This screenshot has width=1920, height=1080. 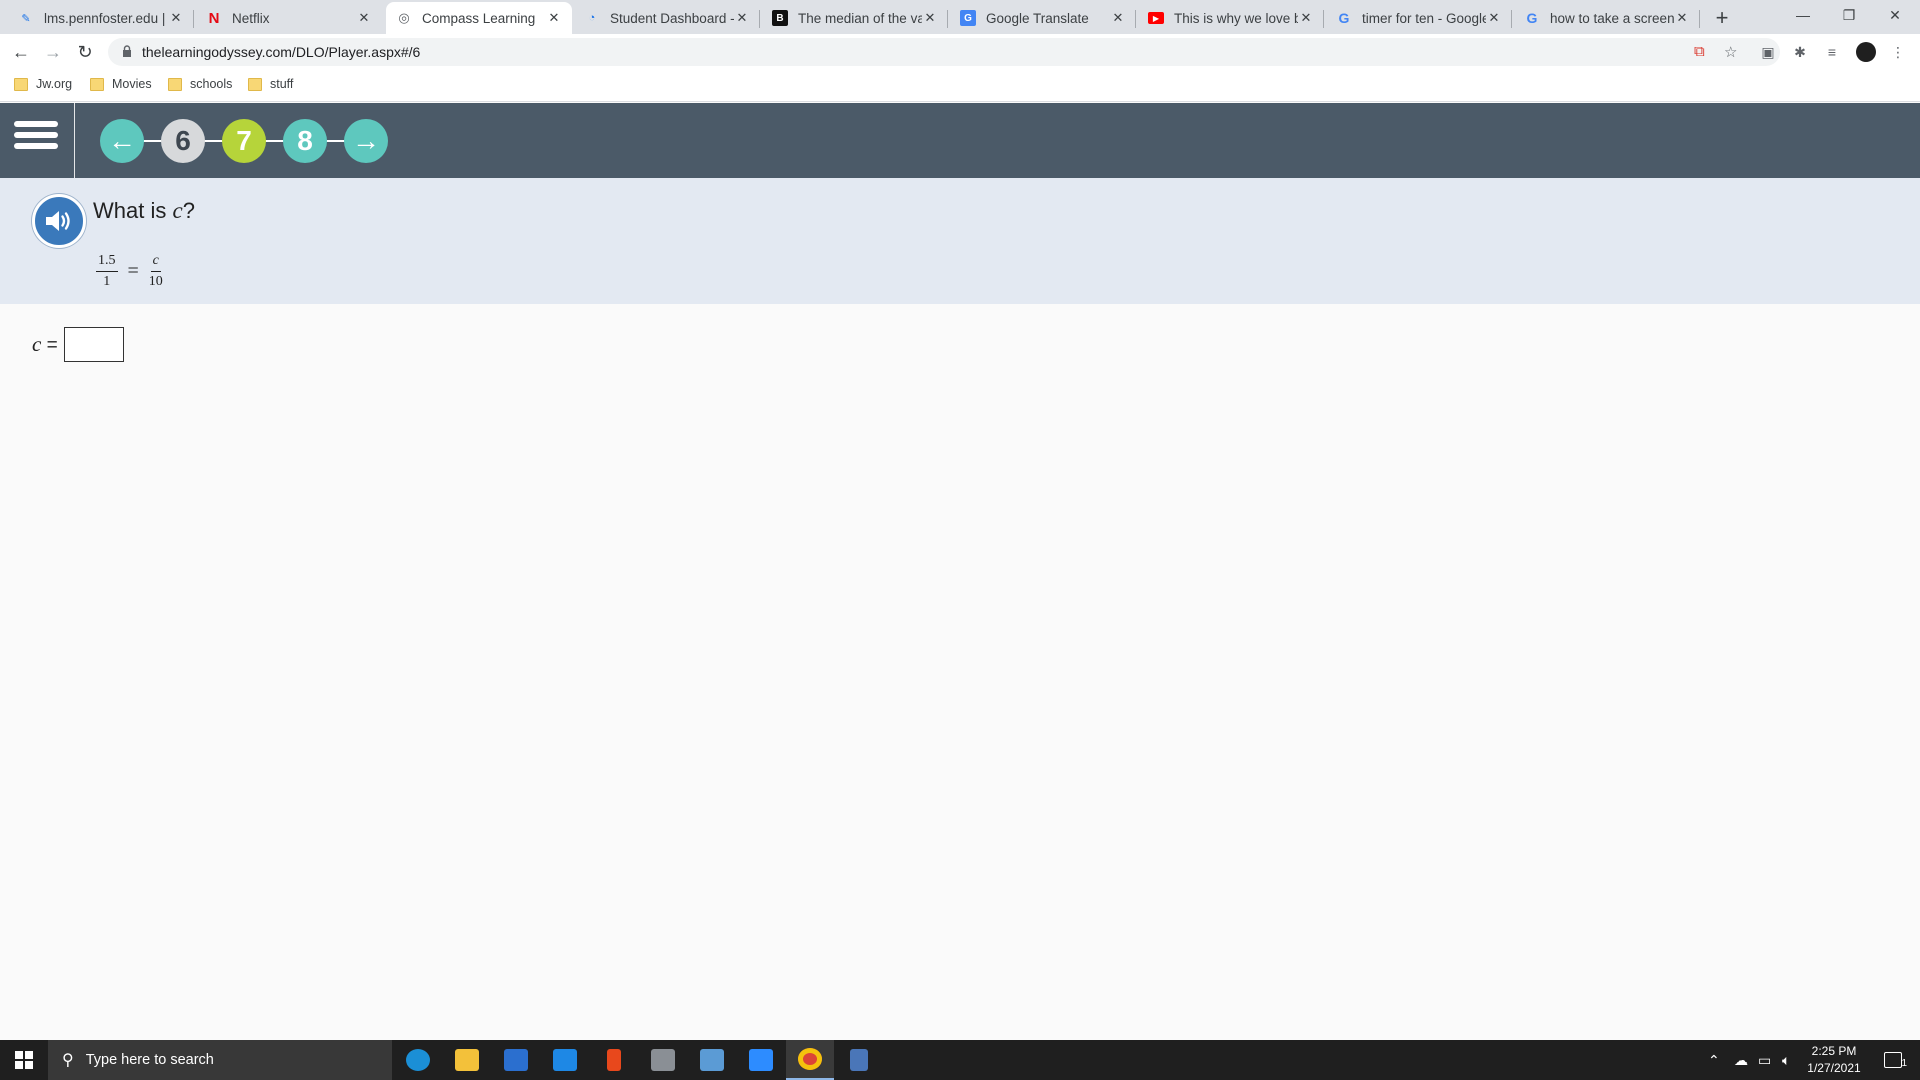 I want to click on show-hidden-icons-button: ⌃, so click(x=1714, y=1060).